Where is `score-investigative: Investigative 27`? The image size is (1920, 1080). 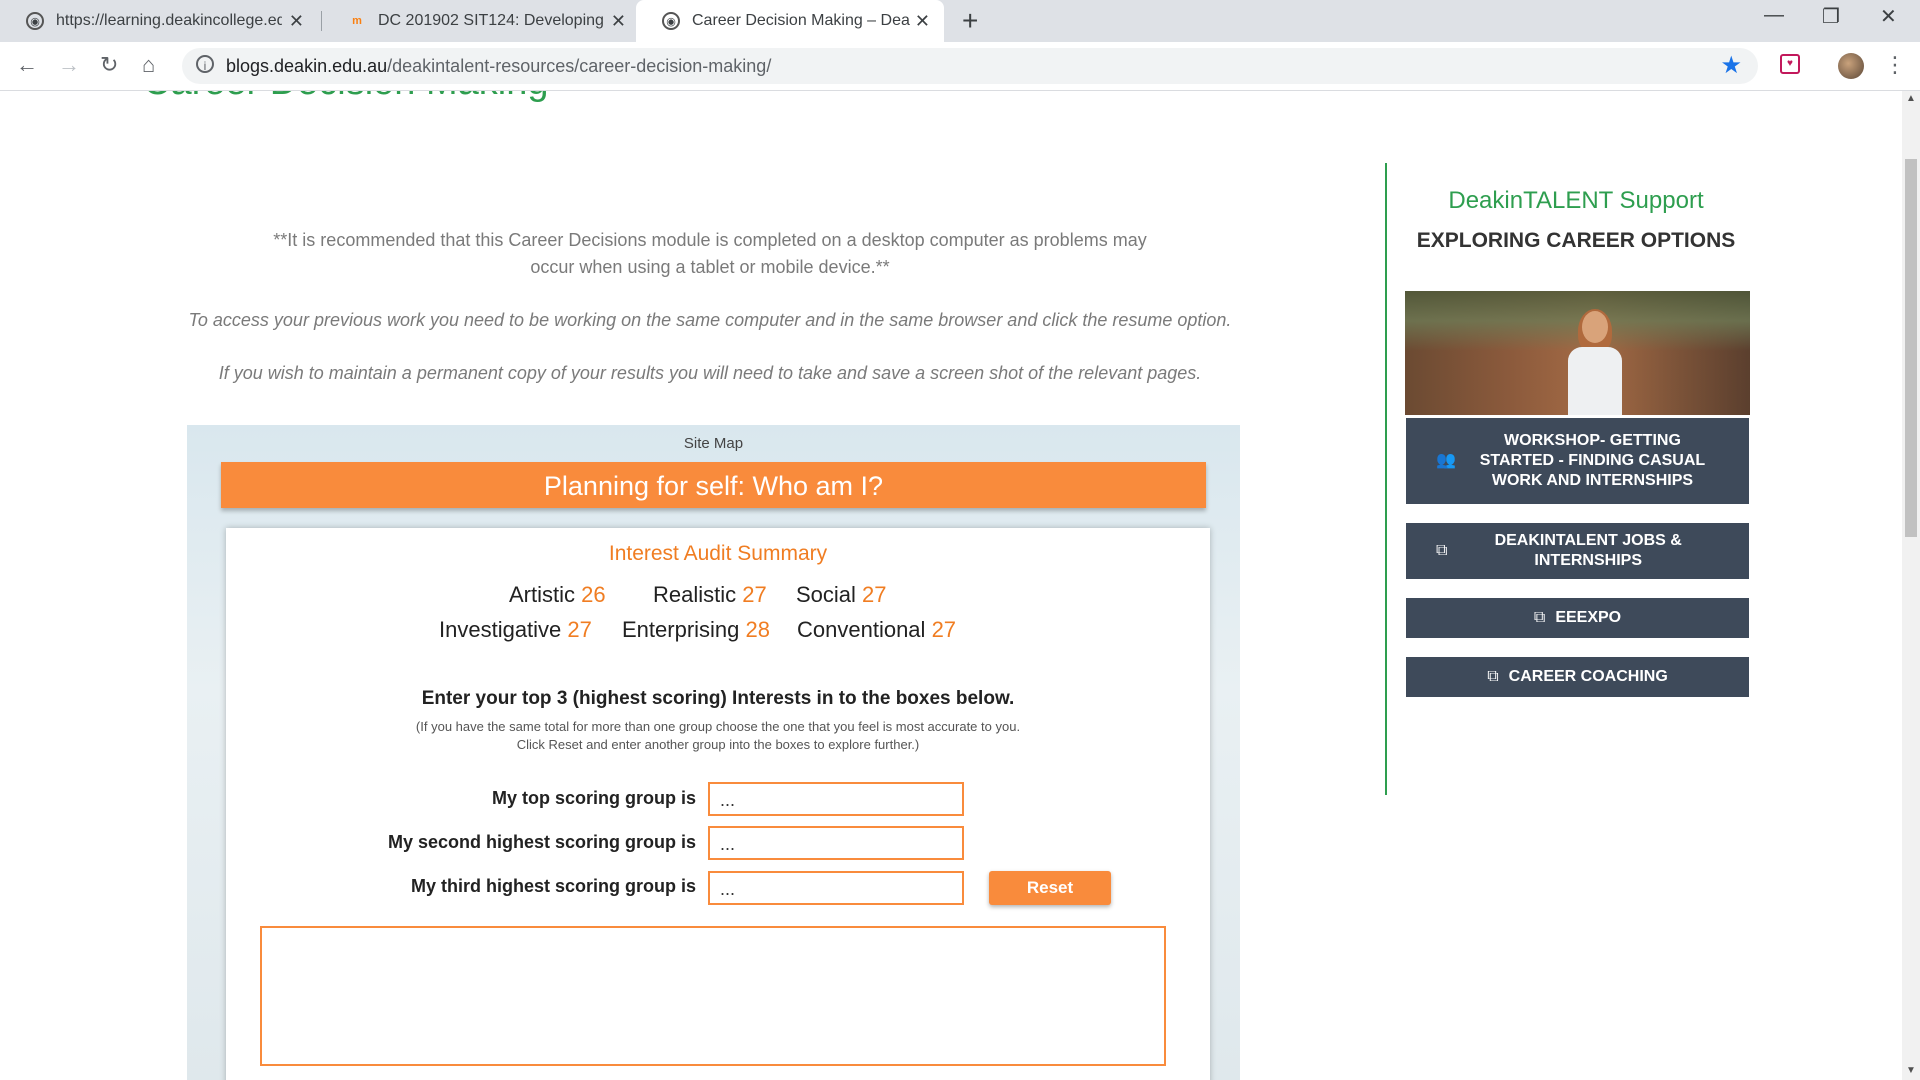
score-investigative: Investigative 27 is located at coordinates (515, 630).